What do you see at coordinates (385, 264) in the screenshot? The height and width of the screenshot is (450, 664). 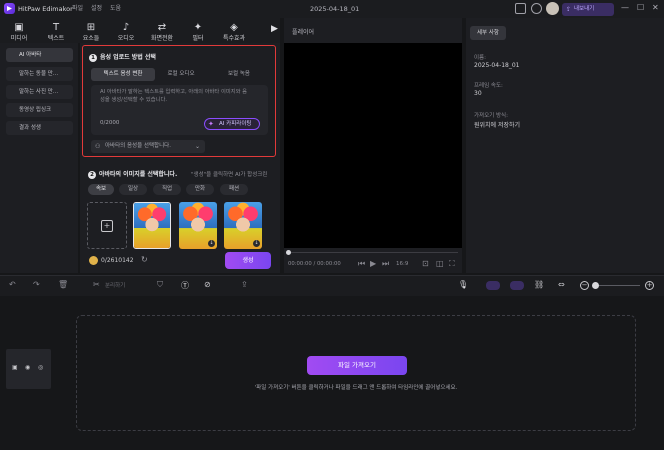 I see `next-frame-icon: ⏭` at bounding box center [385, 264].